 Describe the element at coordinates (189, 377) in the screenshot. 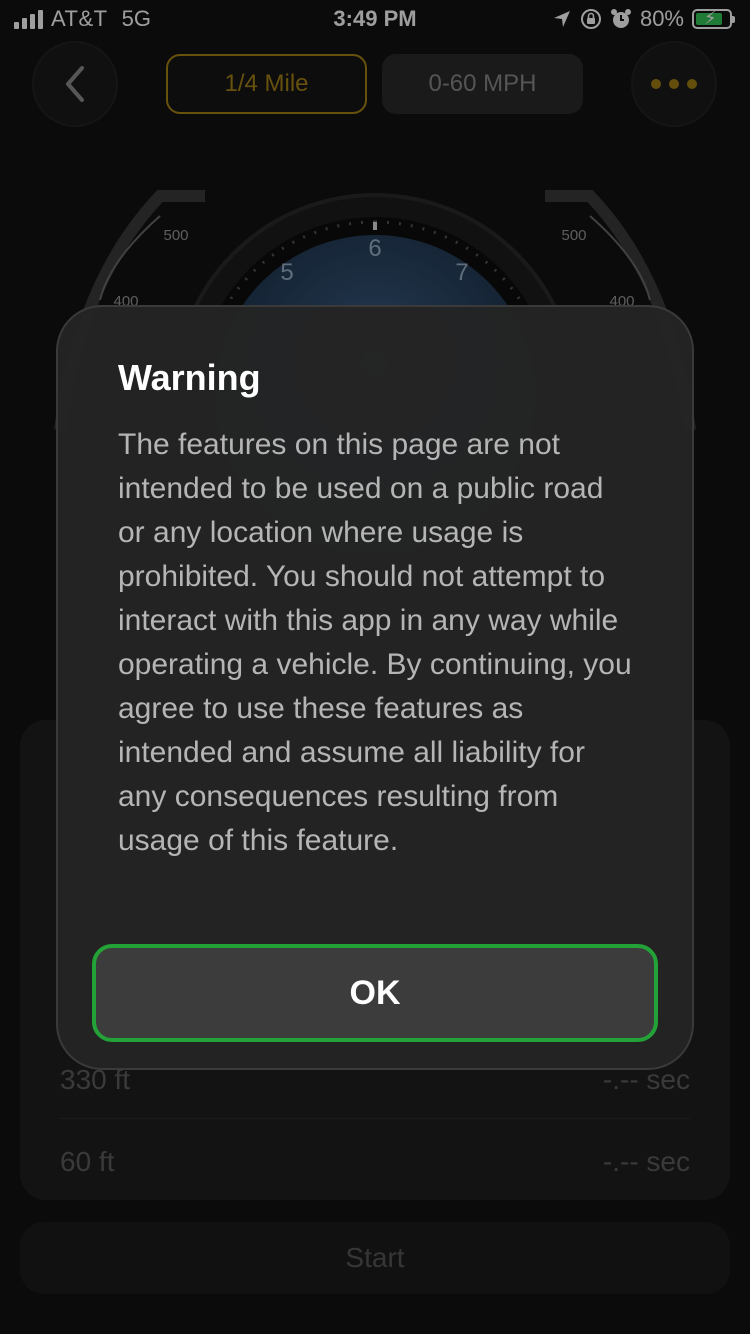

I see `dialog-title: Warning` at that location.